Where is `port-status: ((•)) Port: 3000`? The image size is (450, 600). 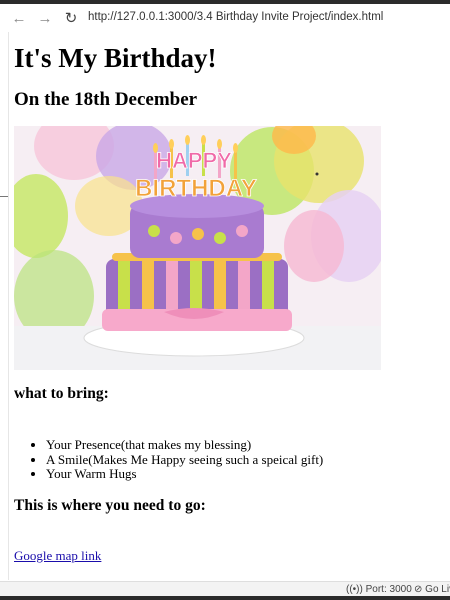
port-status: ((•)) Port: 3000 is located at coordinates (379, 589).